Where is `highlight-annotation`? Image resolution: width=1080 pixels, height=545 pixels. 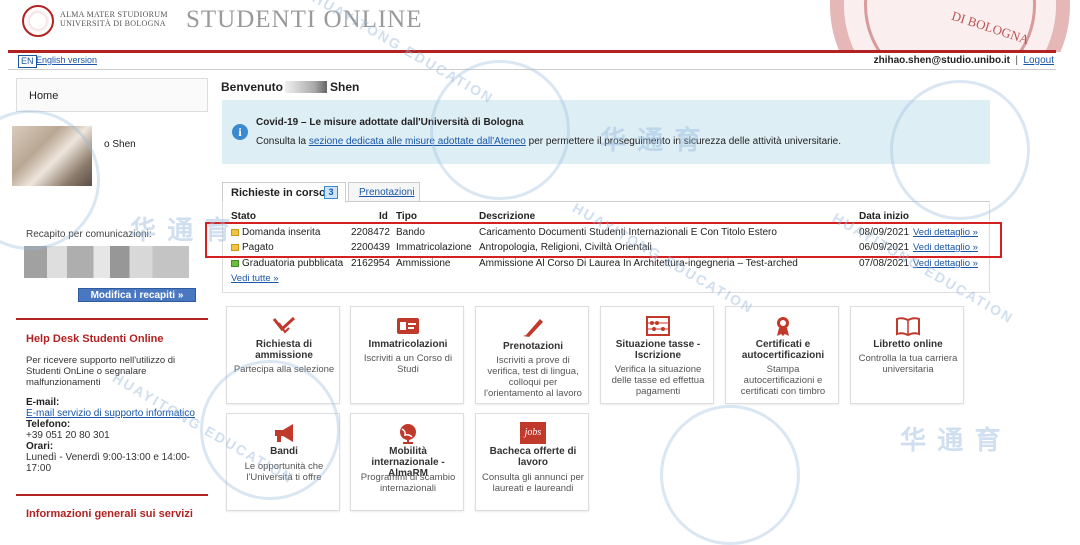
highlight-annotation is located at coordinates (603, 240).